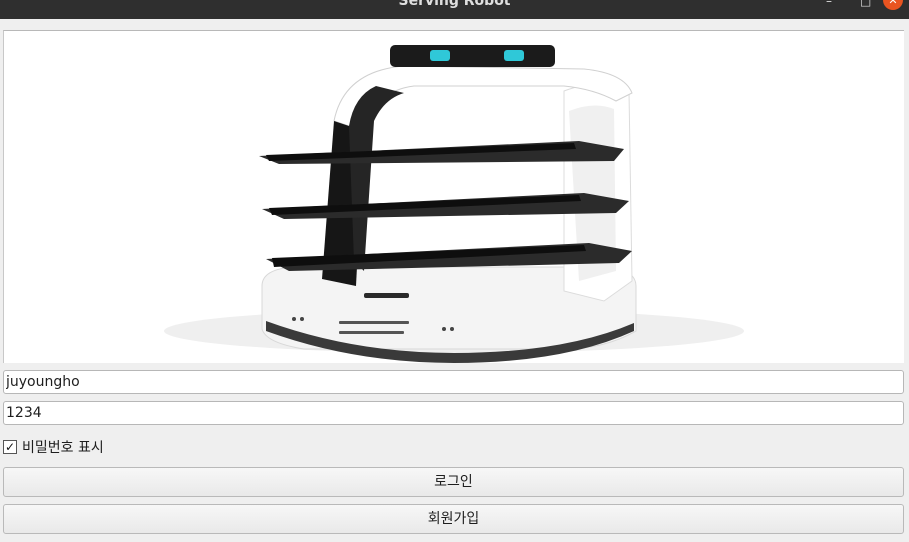 This screenshot has height=542, width=909. Describe the element at coordinates (10, 447) in the screenshot. I see `show-password-checkbox: ✓` at that location.